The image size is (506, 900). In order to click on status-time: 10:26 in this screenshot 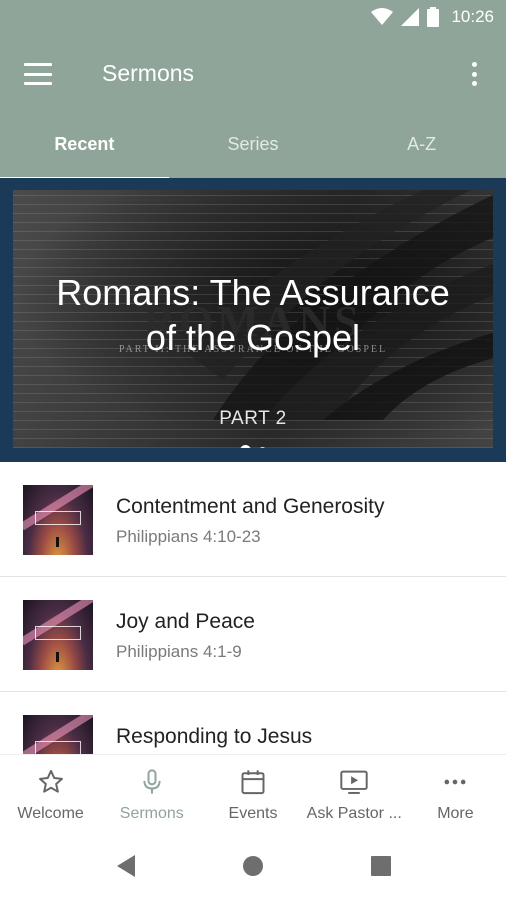, I will do `click(472, 16)`.